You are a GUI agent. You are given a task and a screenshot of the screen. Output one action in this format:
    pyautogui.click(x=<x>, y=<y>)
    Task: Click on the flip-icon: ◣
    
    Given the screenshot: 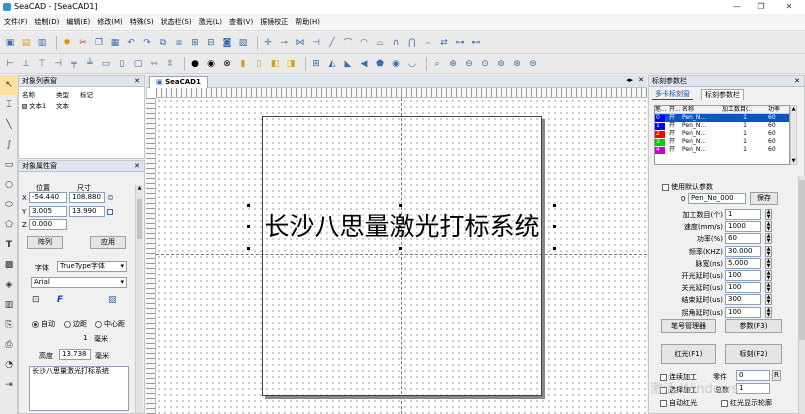 What is the action you would take?
    pyautogui.click(x=348, y=64)
    